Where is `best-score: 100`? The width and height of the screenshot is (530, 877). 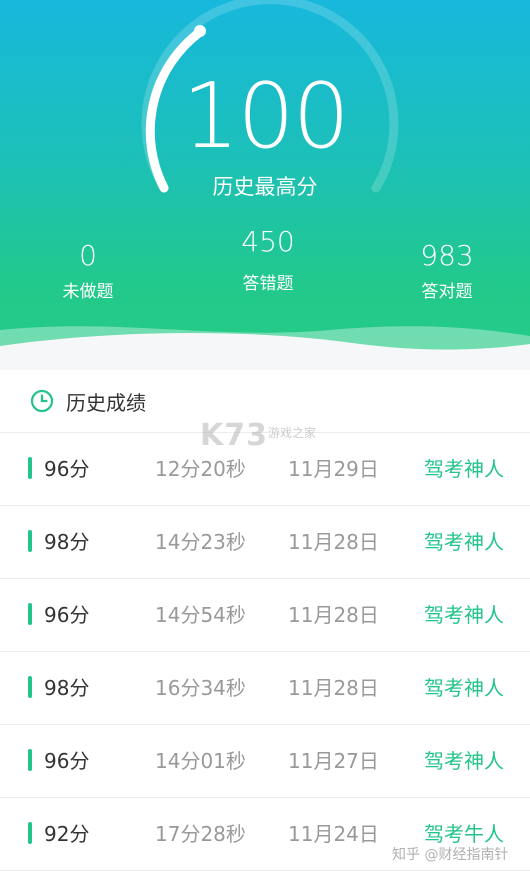
best-score: 100 is located at coordinates (266, 116).